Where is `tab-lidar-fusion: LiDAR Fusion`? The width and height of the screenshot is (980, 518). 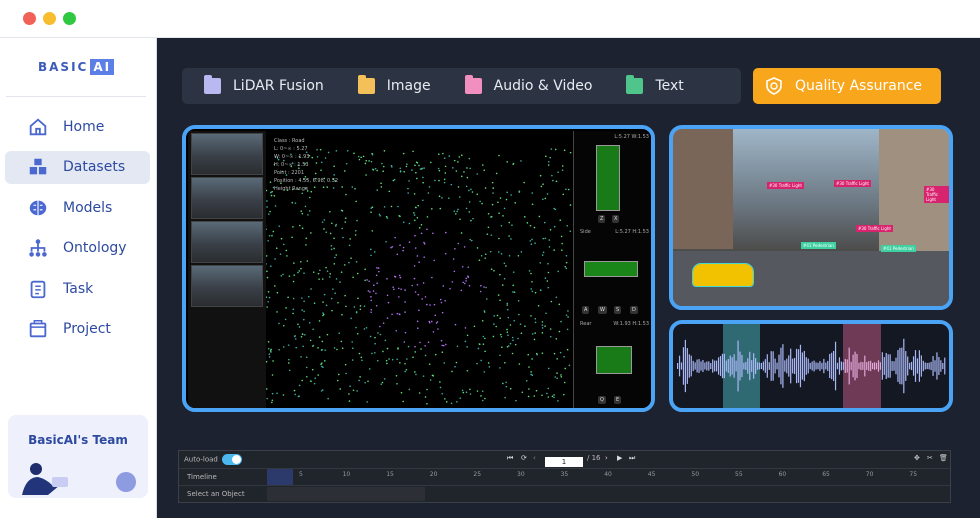 tab-lidar-fusion: LiDAR Fusion is located at coordinates (264, 84).